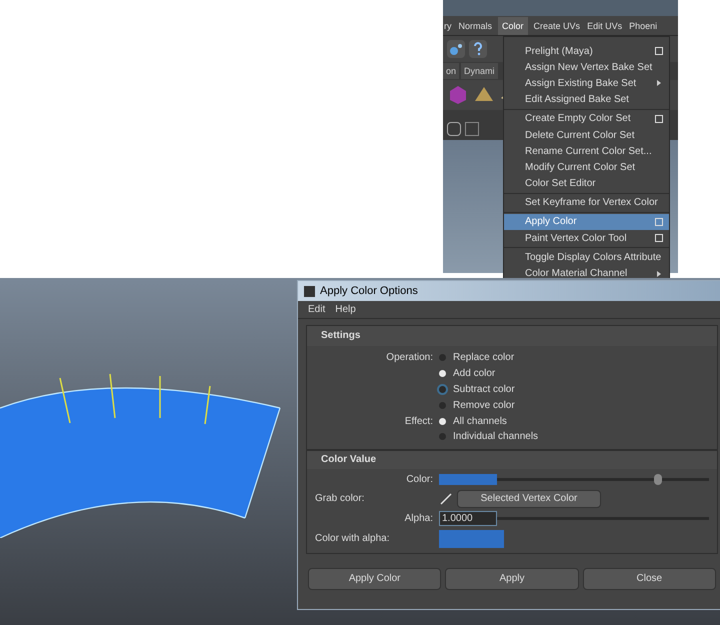 Image resolution: width=720 pixels, height=625 pixels. Describe the element at coordinates (513, 25) in the screenshot. I see `menu-item: Color` at that location.